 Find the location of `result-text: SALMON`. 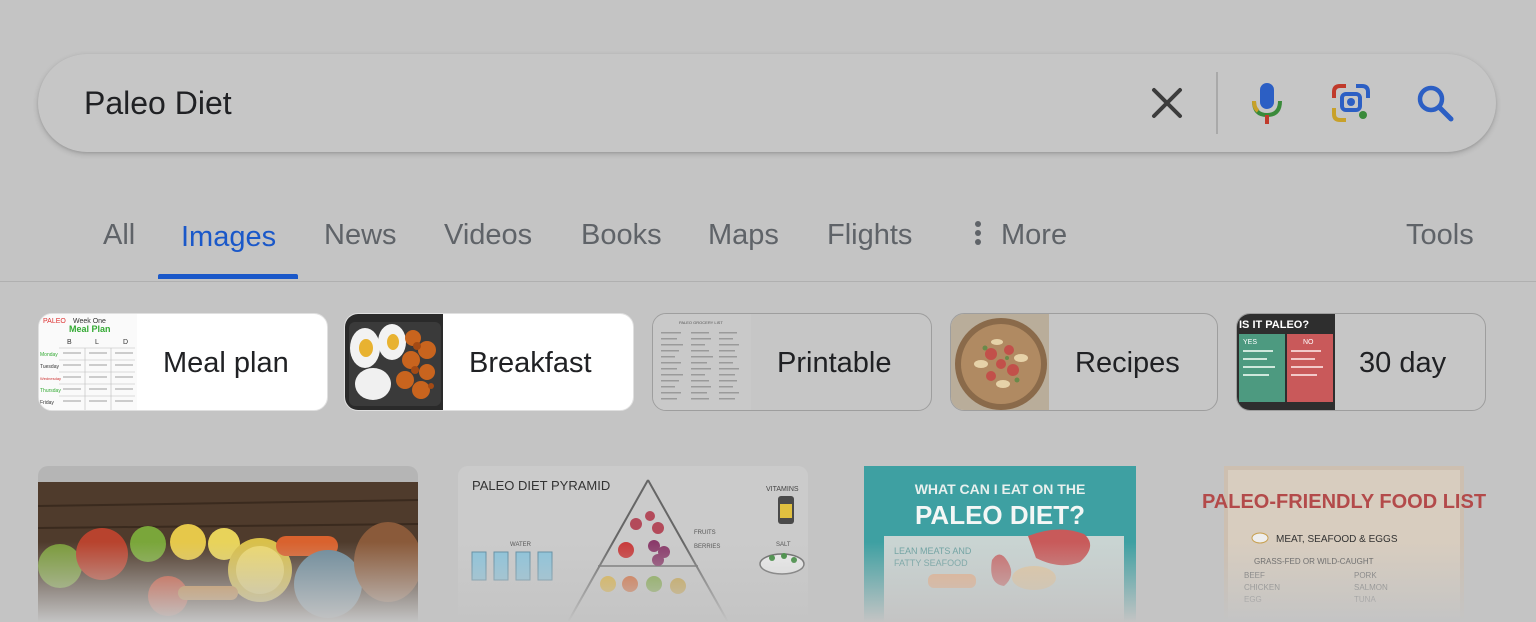

result-text: SALMON is located at coordinates (1371, 587).